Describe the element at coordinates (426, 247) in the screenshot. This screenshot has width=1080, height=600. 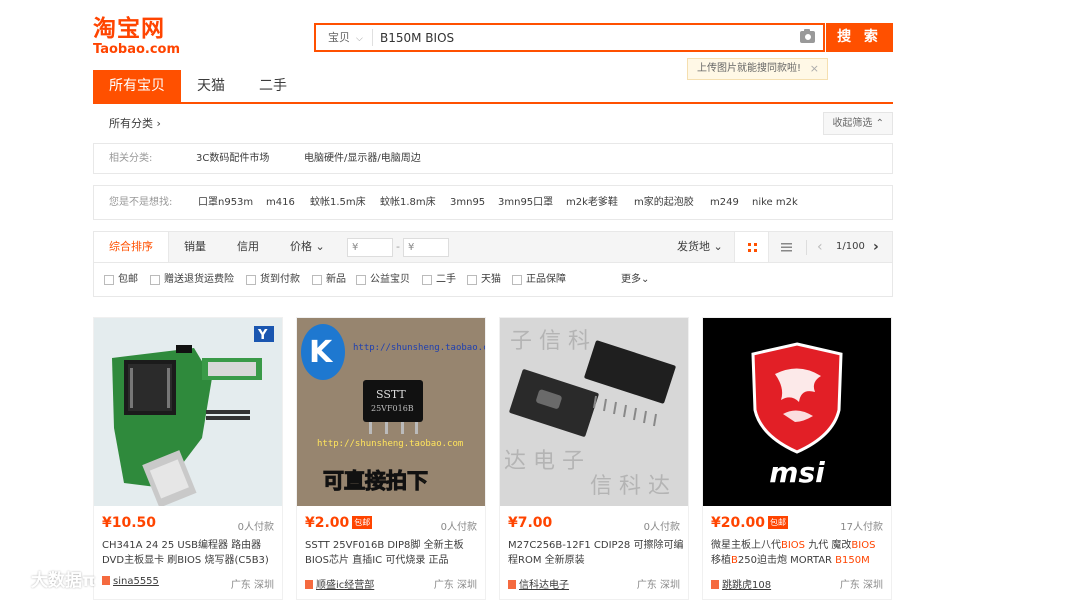
I see `price-max-input: ¥` at that location.